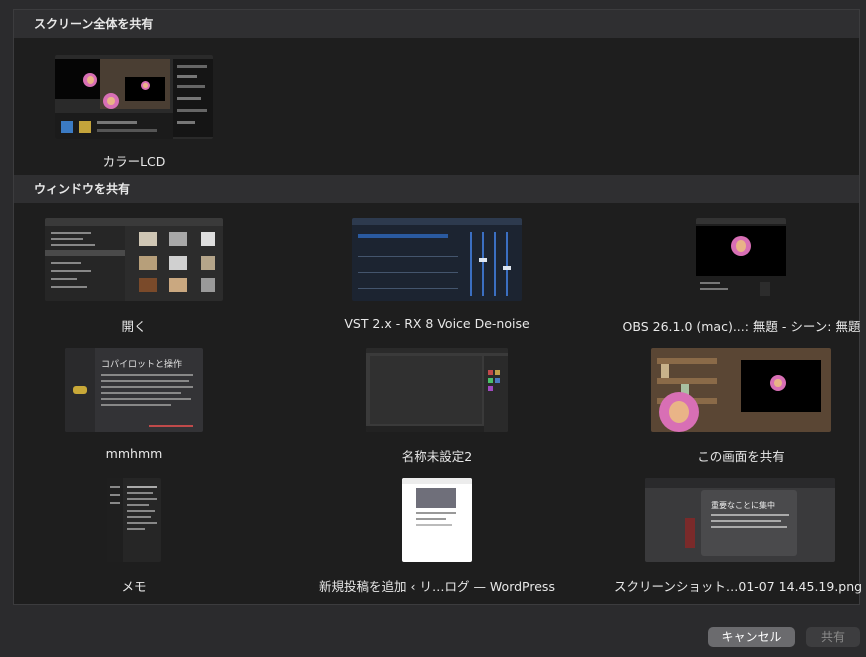 This screenshot has width=866, height=657. What do you see at coordinates (437, 259) in the screenshot?
I see `window-thumbnail-vst` at bounding box center [437, 259].